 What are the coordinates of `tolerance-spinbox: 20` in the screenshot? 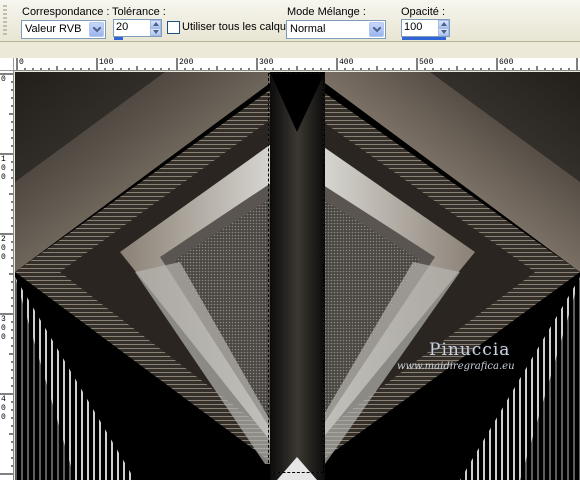 It's located at (137, 29).